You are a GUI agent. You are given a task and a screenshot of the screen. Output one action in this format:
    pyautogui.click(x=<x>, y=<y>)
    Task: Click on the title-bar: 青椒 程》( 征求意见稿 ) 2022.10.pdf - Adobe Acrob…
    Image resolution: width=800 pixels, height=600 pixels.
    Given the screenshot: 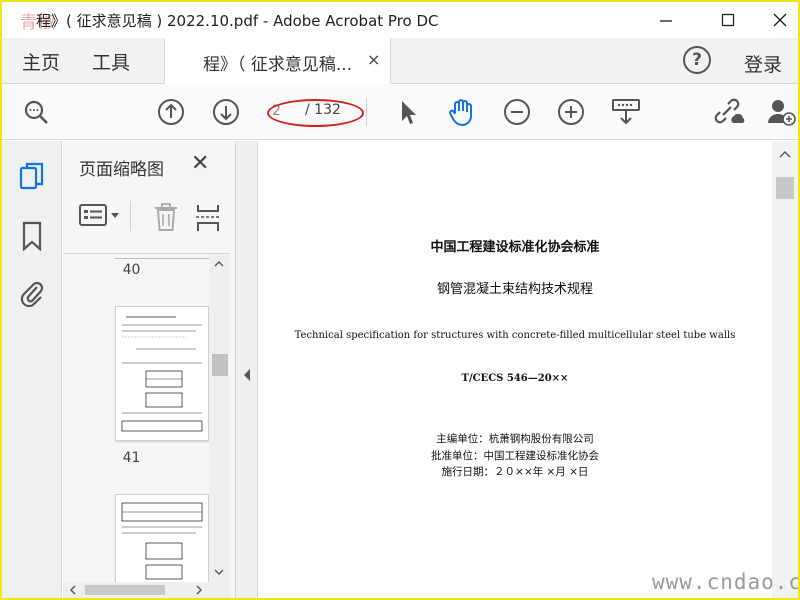 What is the action you would take?
    pyautogui.click(x=400, y=20)
    